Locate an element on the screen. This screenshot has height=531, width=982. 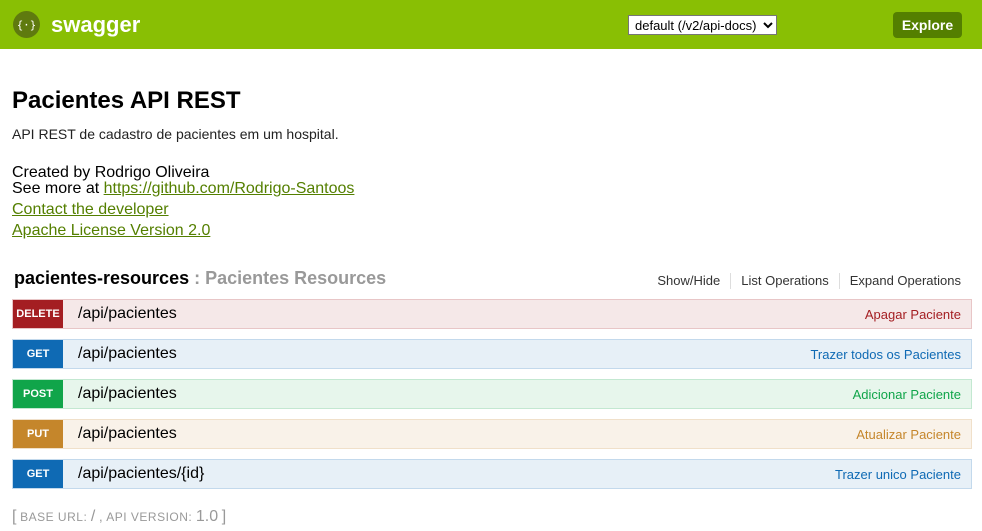
operation-summary: Apagar Paciente is located at coordinates (913, 314).